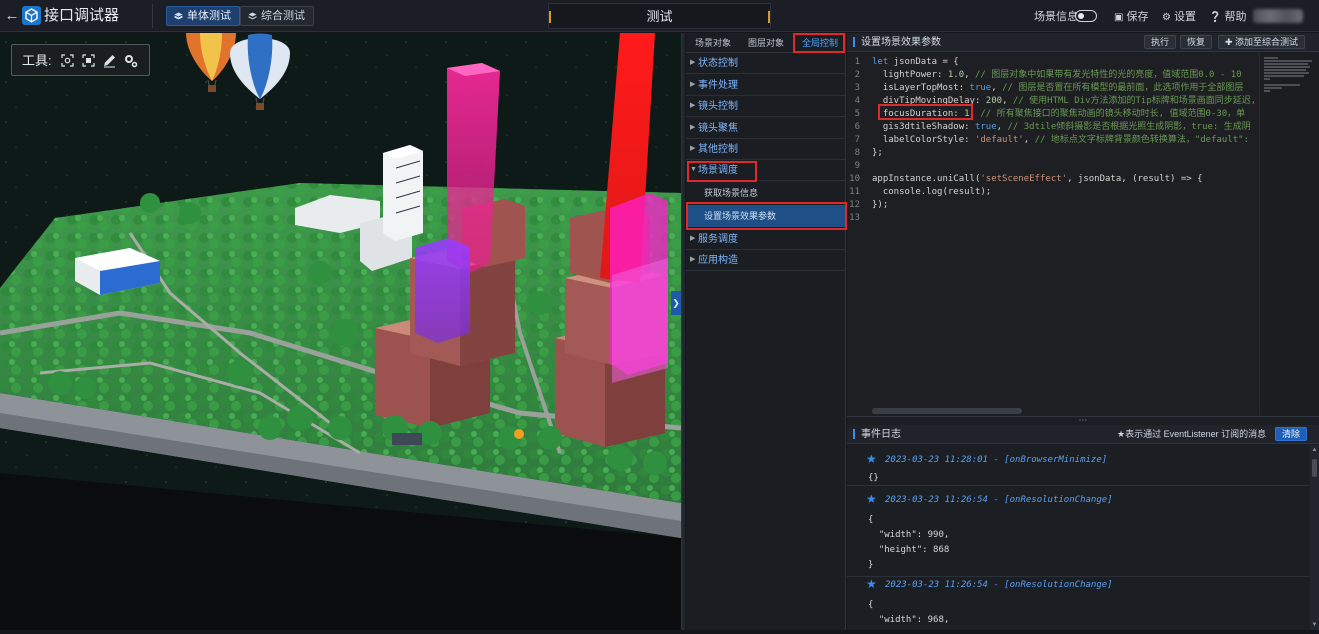 The height and width of the screenshot is (634, 1319). Describe the element at coordinates (947, 411) in the screenshot. I see `horizontal-scrollbar` at that location.